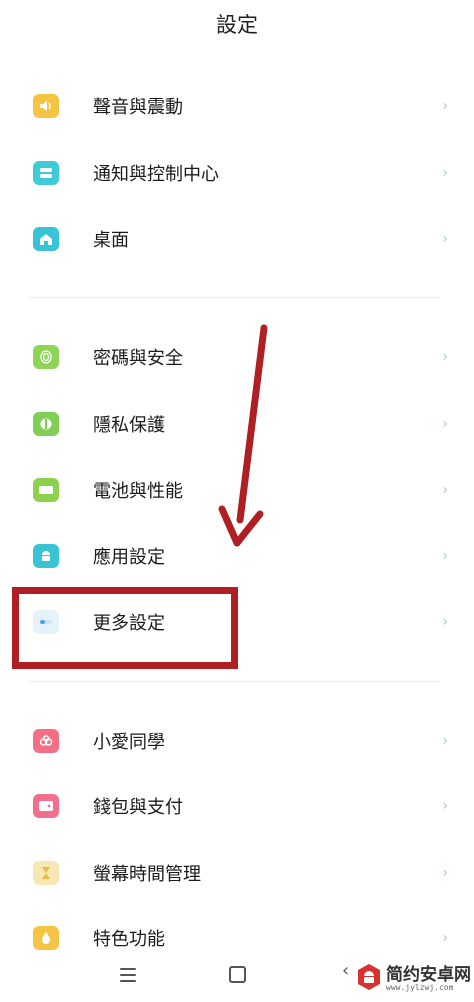 The width and height of the screenshot is (474, 1002). I want to click on annotation-highlight-box, so click(125, 628).